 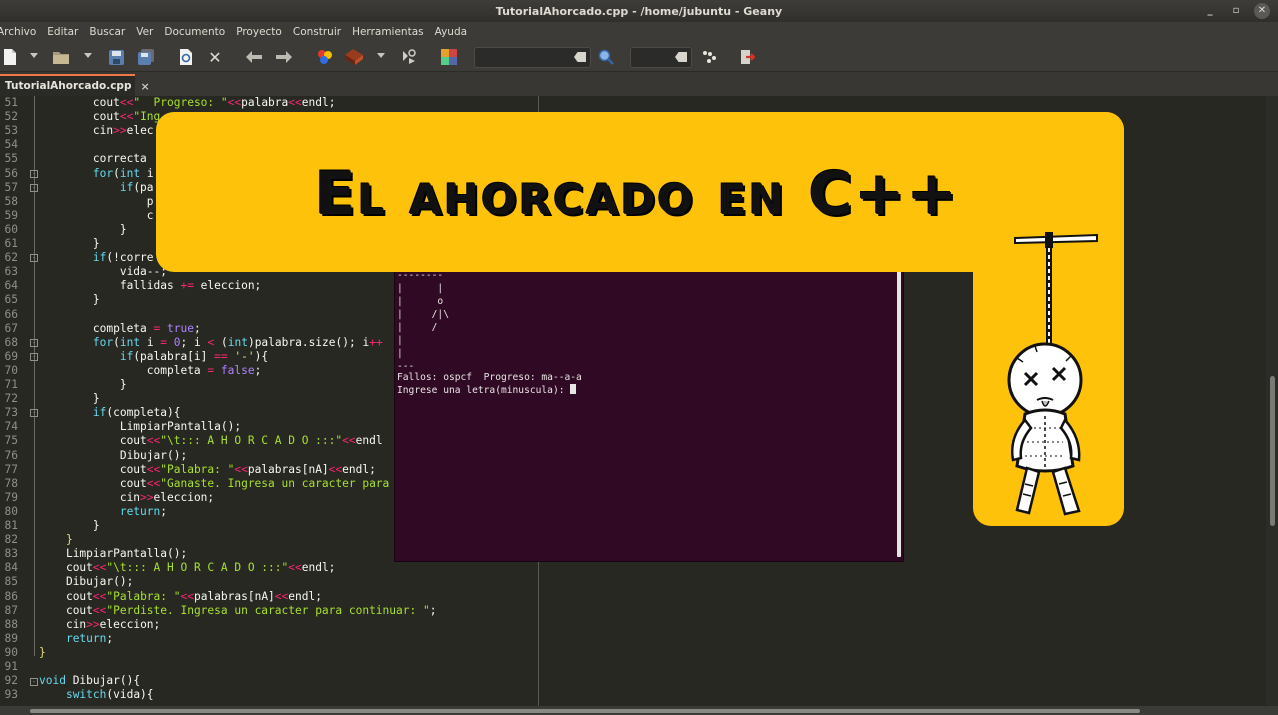 What do you see at coordinates (52, 681) in the screenshot?
I see `code-token: void` at bounding box center [52, 681].